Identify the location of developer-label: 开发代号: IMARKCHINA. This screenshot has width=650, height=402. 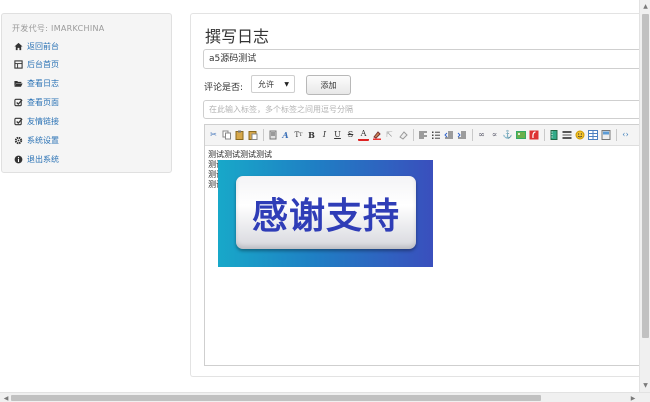
(58, 28).